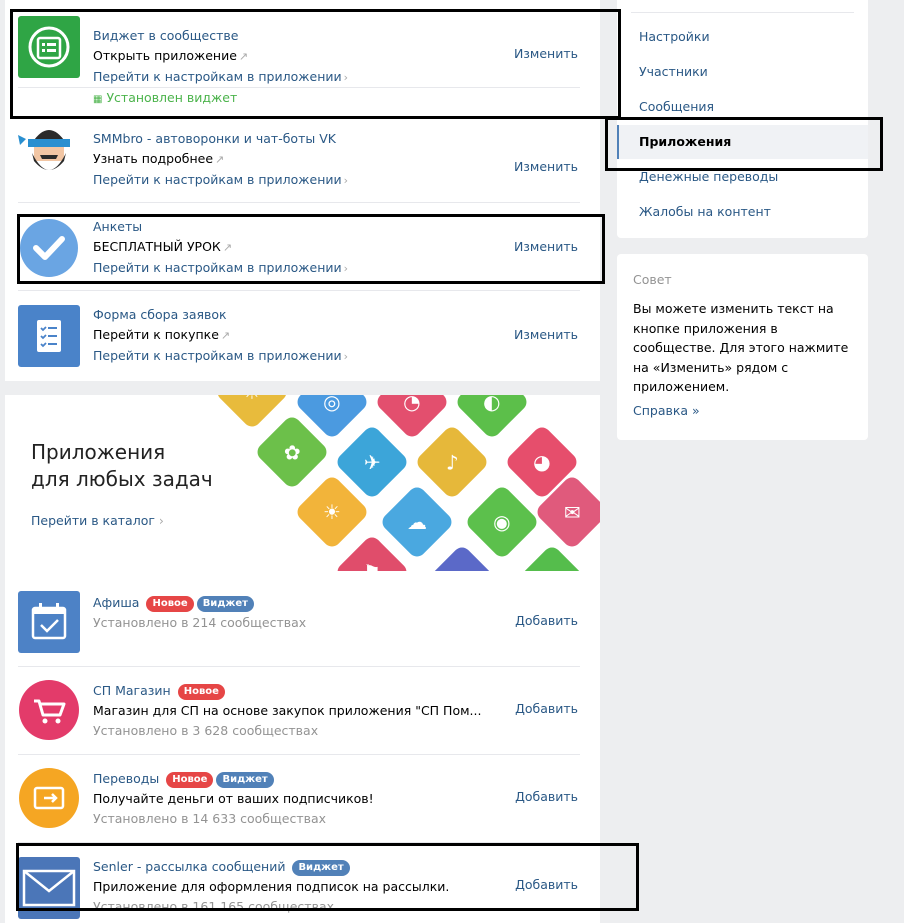 This screenshot has width=904, height=923. Describe the element at coordinates (98, 99) in the screenshot. I see `grid-icon: ▦` at that location.